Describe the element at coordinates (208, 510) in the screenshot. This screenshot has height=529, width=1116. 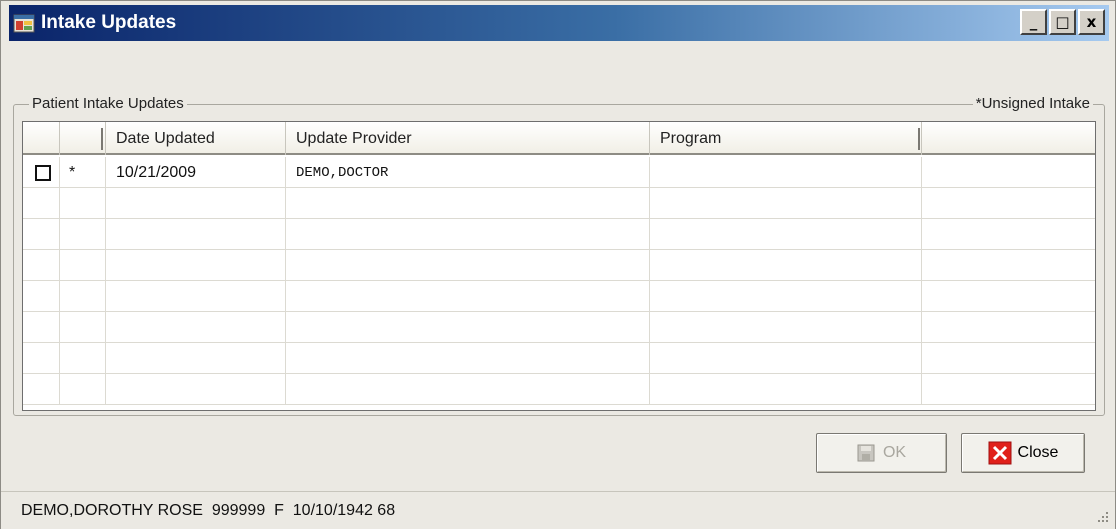
I see `patient-info: DEMO,DOROTHY ROSE 999999 F 10/10/1942 68` at that location.